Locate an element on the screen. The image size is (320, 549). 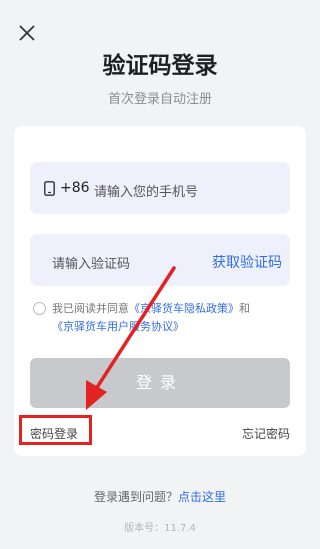
phone-icon is located at coordinates (49, 188).